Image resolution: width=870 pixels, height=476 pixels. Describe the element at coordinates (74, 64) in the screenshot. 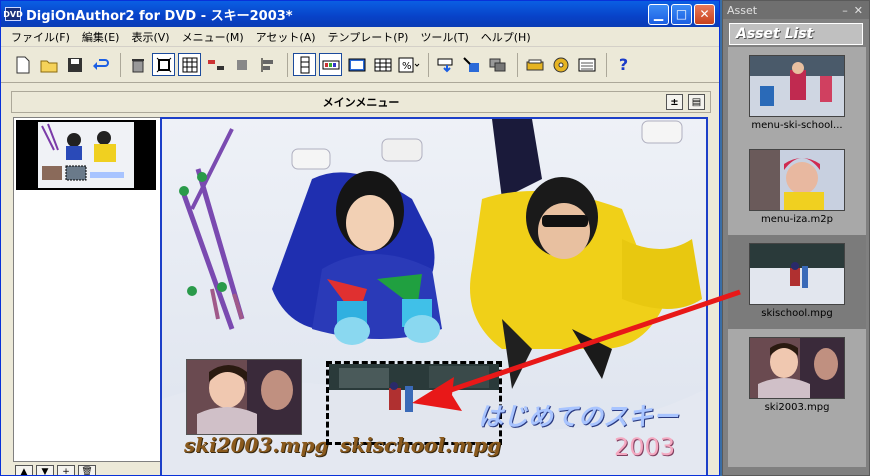

I see `save-disk-icon` at that location.